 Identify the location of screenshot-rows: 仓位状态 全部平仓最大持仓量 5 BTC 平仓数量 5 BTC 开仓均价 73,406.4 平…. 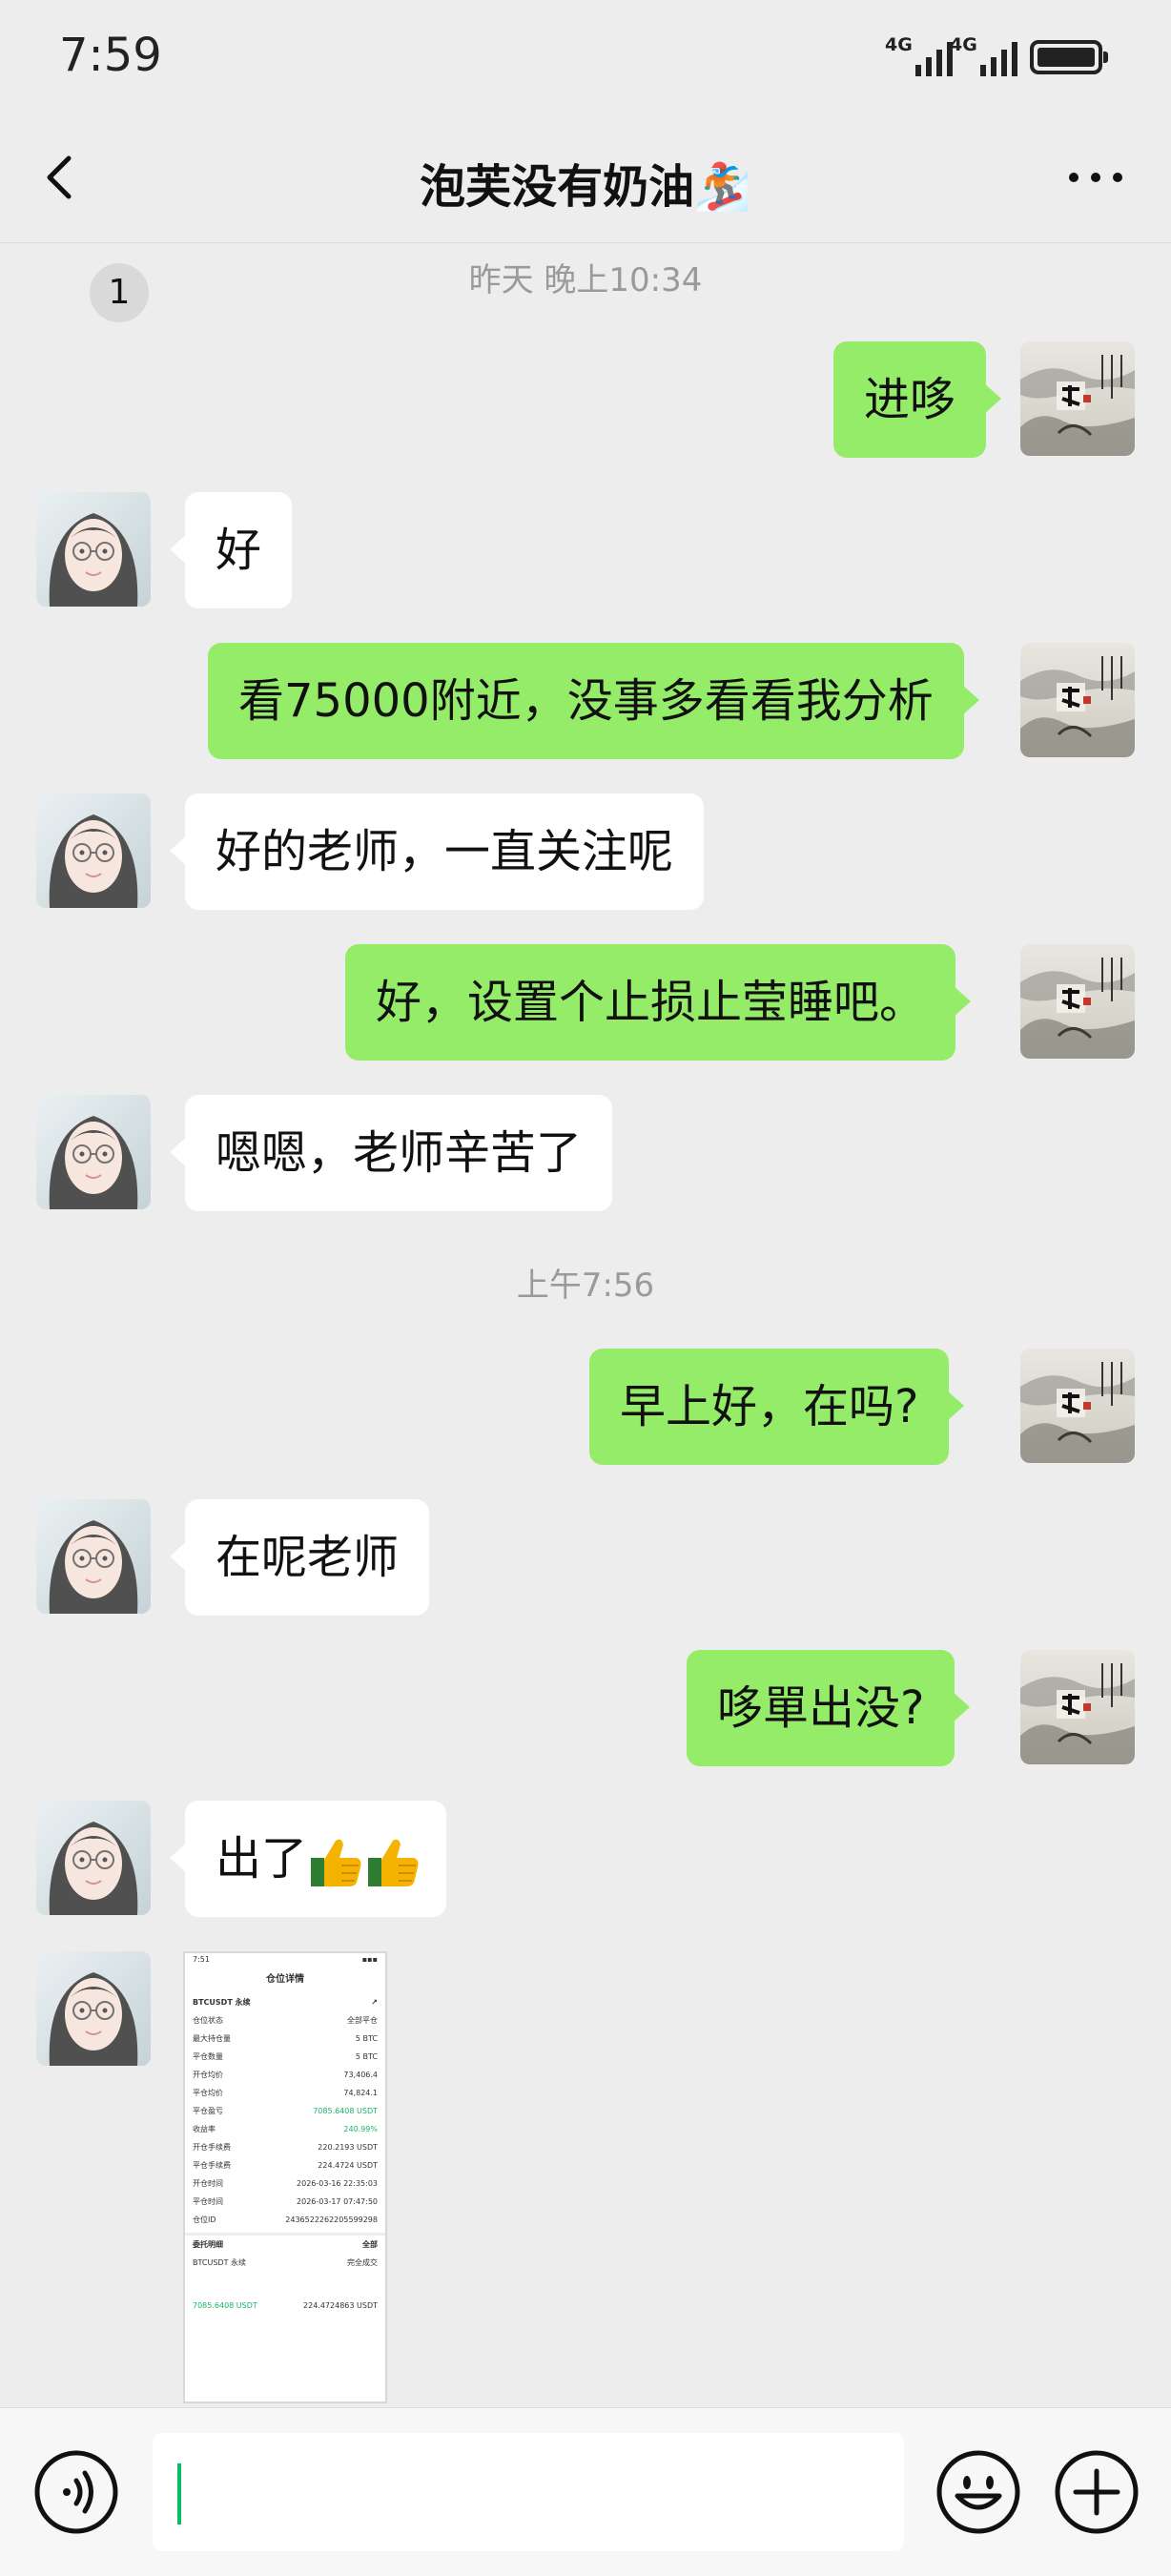
(285, 2120).